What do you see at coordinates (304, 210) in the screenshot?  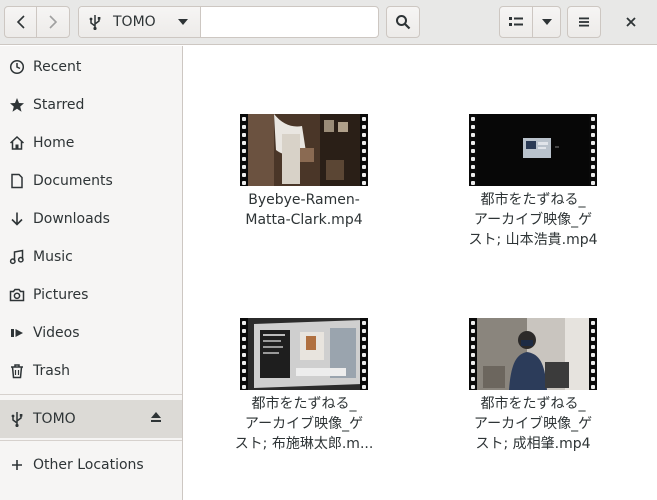 I see `file-name: Byebye-Ramen- Matta-Clark.mp4` at bounding box center [304, 210].